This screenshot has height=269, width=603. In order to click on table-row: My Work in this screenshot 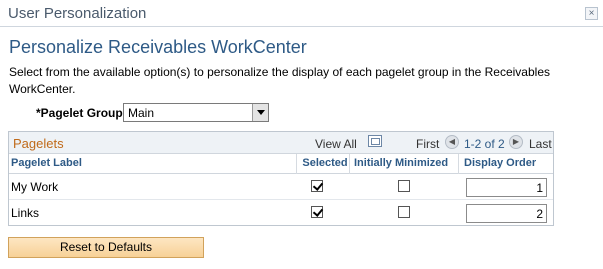, I will do `click(281, 187)`.